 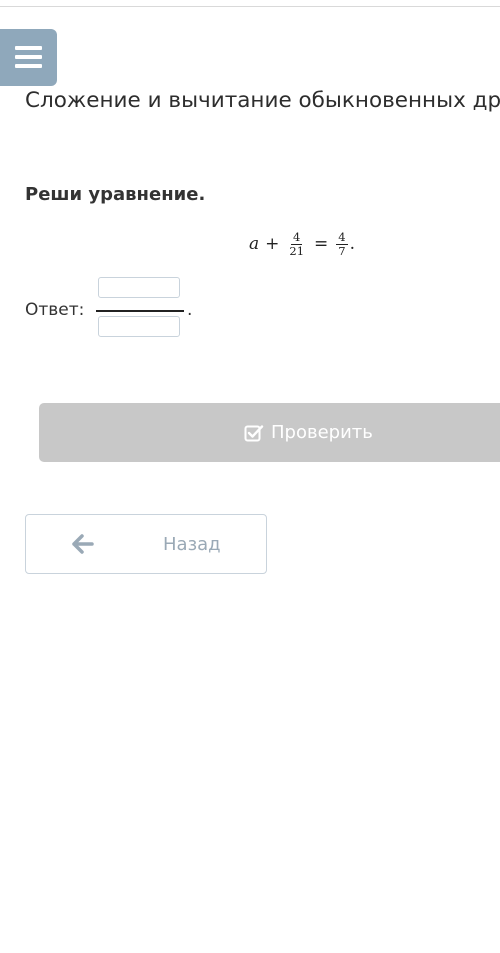 What do you see at coordinates (139, 326) in the screenshot?
I see `answer-denominator-input` at bounding box center [139, 326].